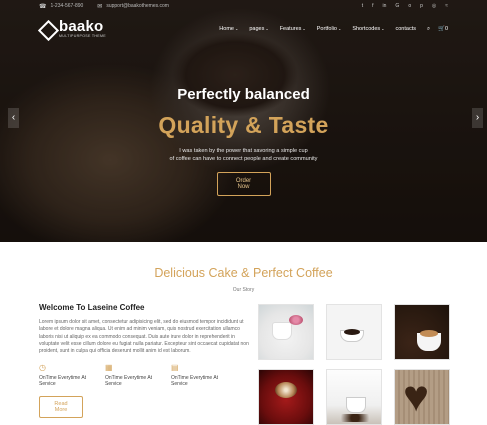 This screenshot has height=425, width=487. What do you see at coordinates (446, 6) in the screenshot?
I see `rss-icon: ≈` at bounding box center [446, 6].